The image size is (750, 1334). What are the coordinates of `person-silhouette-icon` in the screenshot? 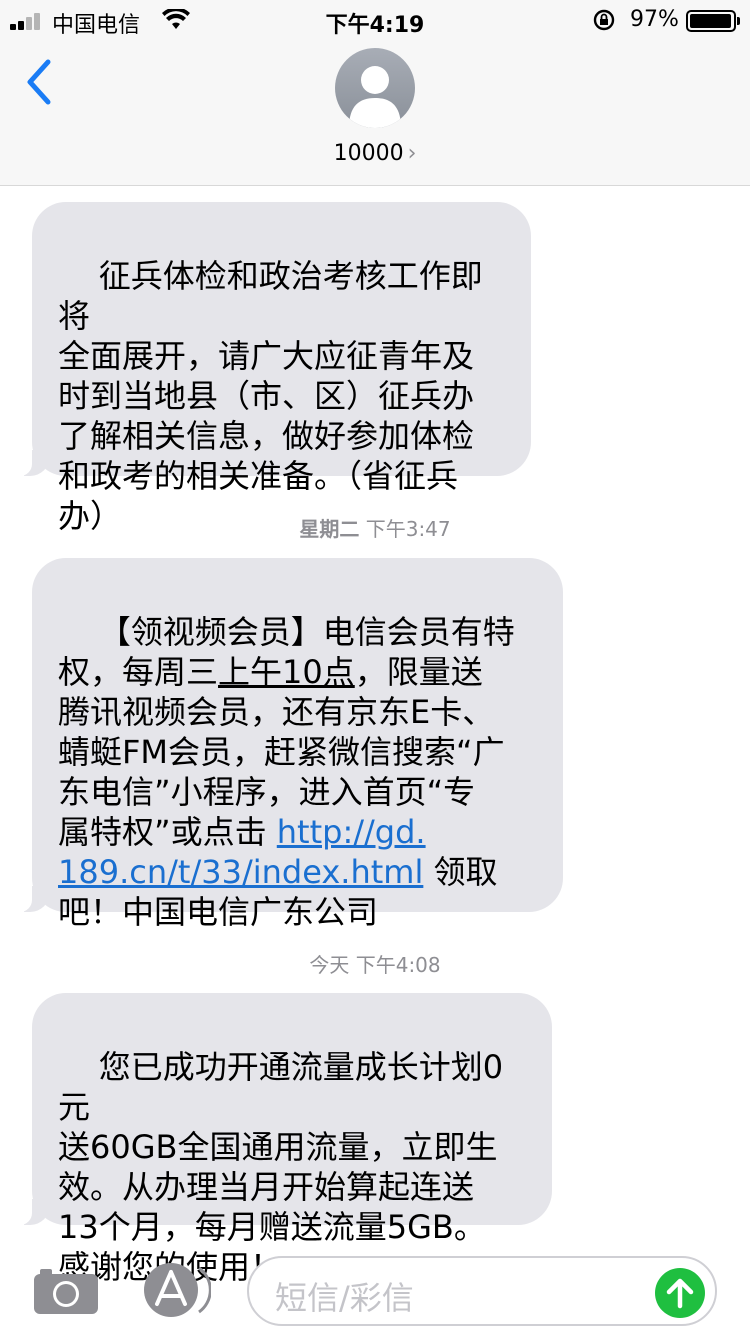 It's located at (375, 97).